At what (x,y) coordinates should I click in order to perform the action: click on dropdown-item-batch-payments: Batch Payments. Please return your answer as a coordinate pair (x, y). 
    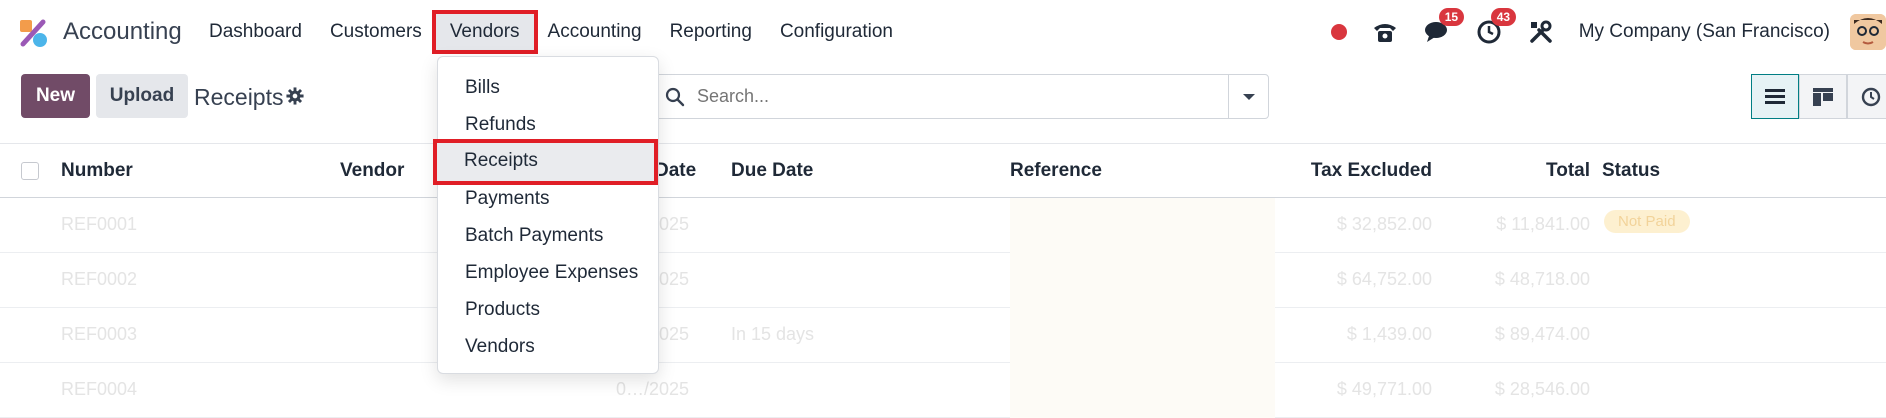
    Looking at the image, I should click on (549, 236).